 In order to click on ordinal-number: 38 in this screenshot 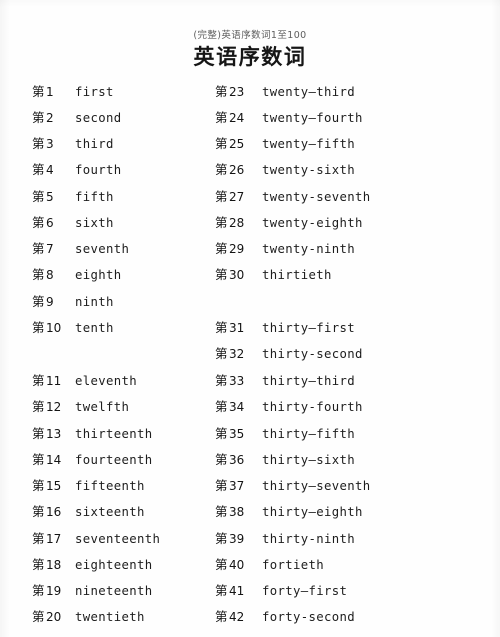, I will do `click(237, 512)`.